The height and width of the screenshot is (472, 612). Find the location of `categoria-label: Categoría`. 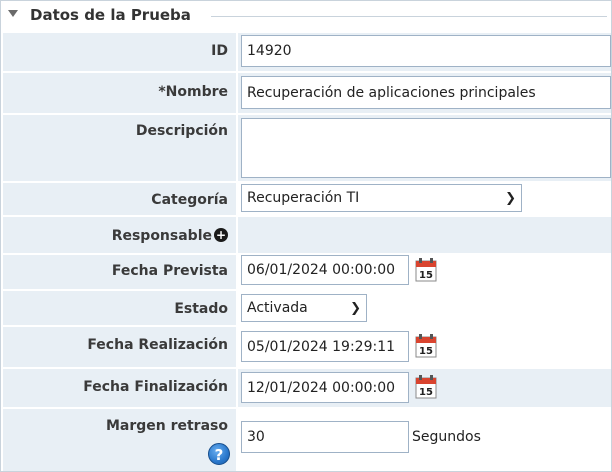

categoria-label: Categoría is located at coordinates (189, 200).